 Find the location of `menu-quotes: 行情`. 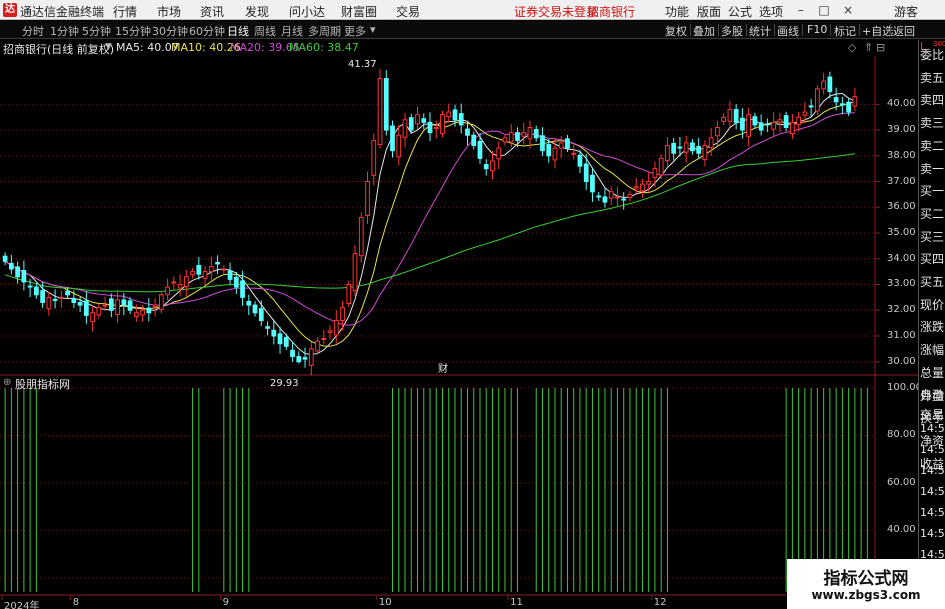

menu-quotes: 行情 is located at coordinates (125, 11).